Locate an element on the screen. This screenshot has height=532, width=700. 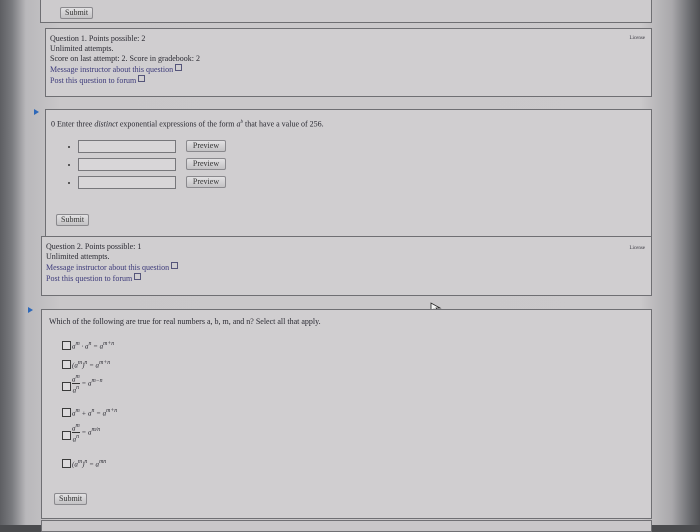
option-2-expression: (am)n = am+n is located at coordinates (91, 365).